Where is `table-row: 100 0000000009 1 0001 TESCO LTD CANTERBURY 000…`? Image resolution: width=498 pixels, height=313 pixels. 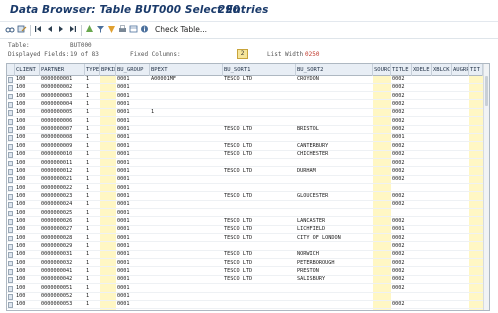
table-row: 100 0000000009 1 0001 TESCO LTD CANTERBURY 000… is located at coordinates (248, 147).